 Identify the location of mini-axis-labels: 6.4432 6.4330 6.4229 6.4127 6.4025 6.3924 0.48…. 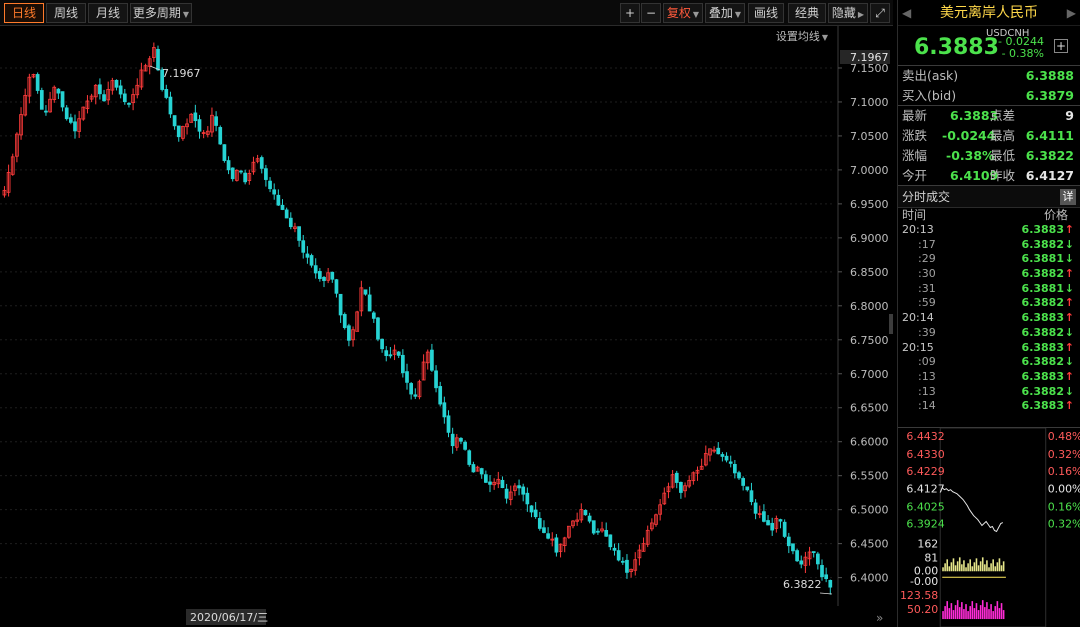
(990, 523).